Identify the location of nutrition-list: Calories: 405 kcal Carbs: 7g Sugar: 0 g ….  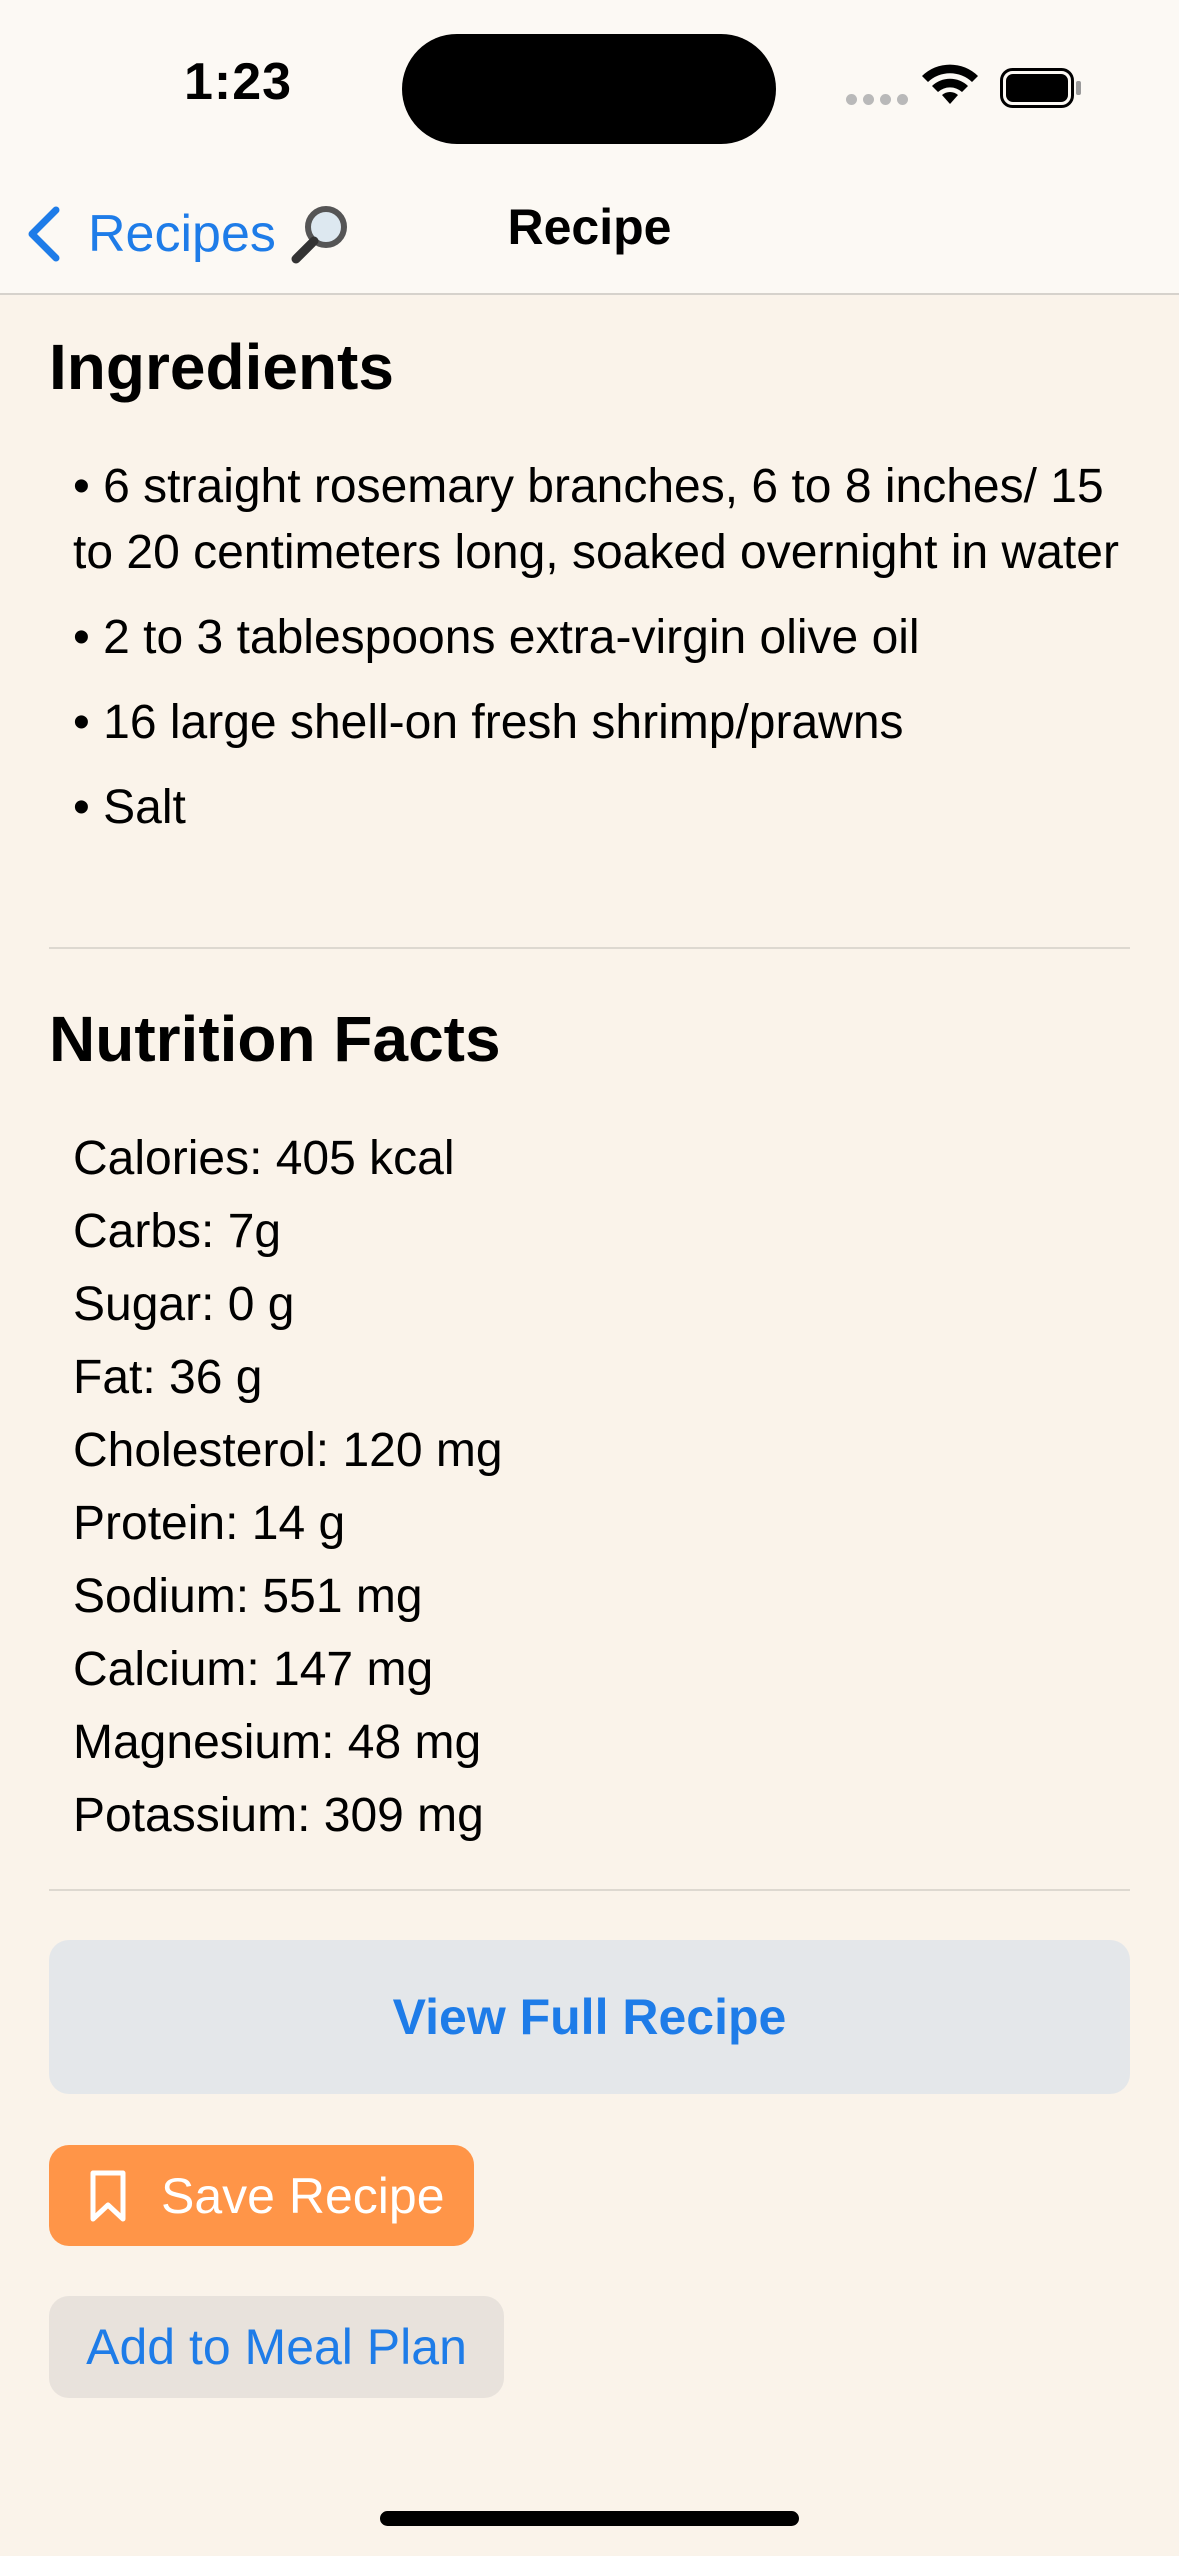
(288, 1487).